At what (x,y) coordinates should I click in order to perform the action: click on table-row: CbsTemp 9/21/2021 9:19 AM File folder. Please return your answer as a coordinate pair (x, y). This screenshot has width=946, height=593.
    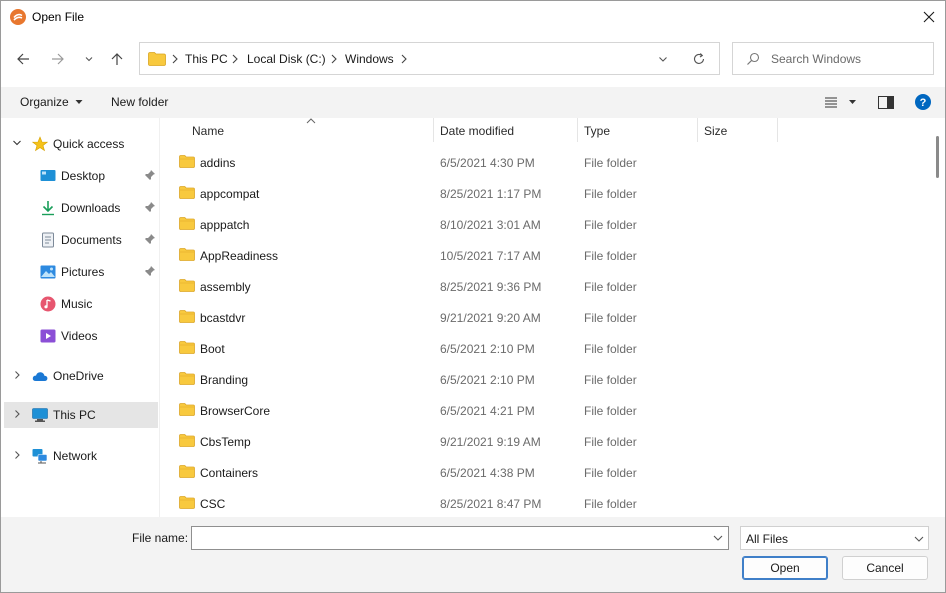
    Looking at the image, I should click on (546, 441).